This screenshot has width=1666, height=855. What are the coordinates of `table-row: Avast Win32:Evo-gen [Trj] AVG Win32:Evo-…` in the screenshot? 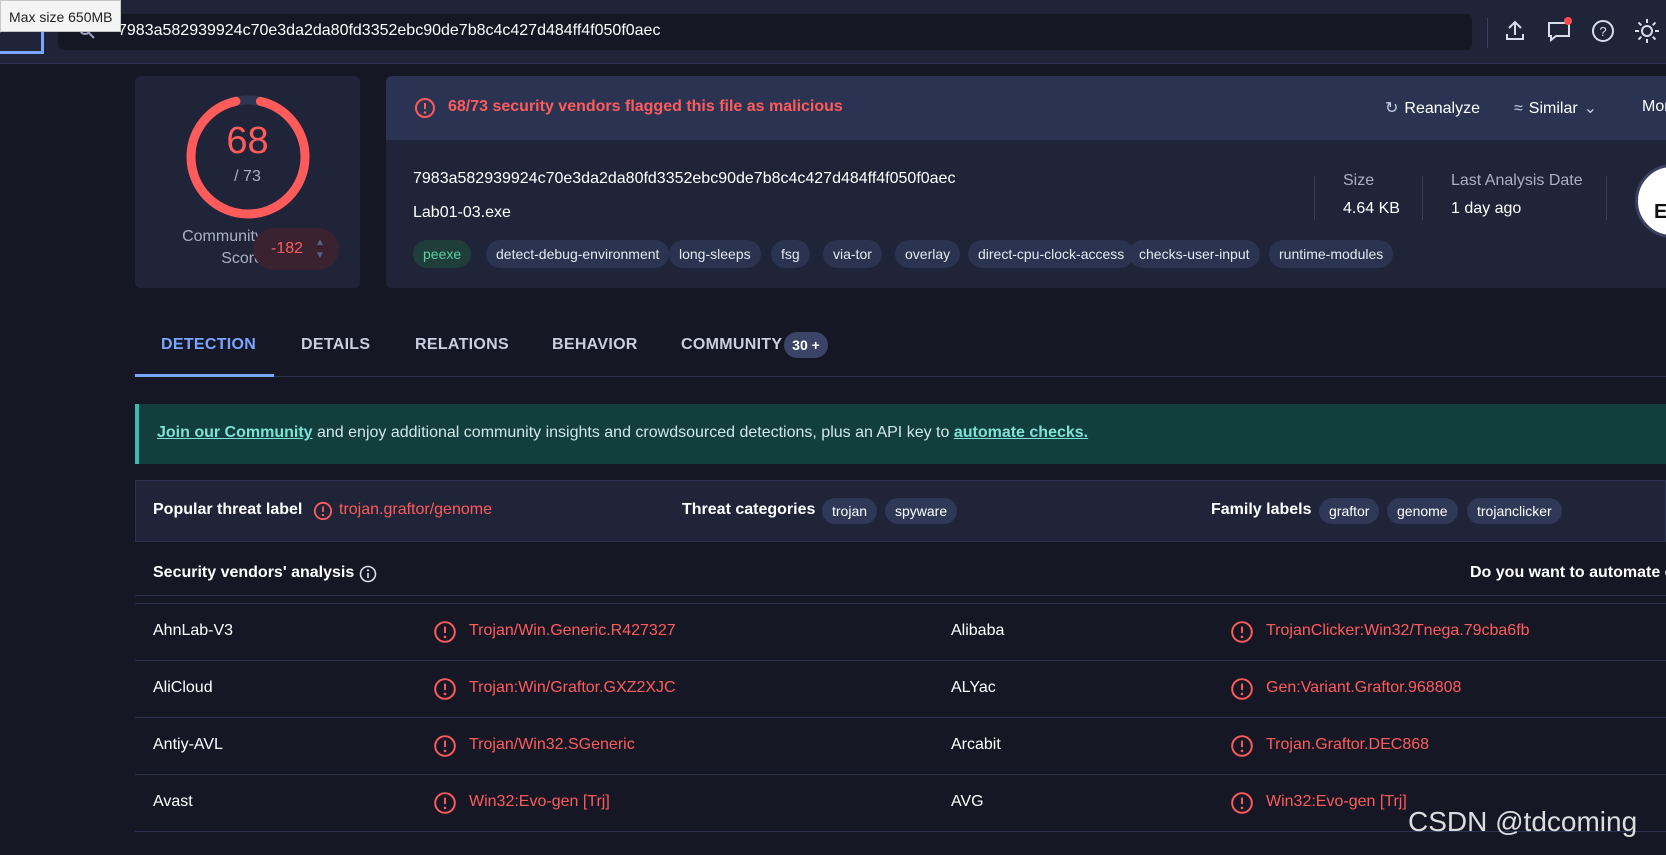 It's located at (900, 803).